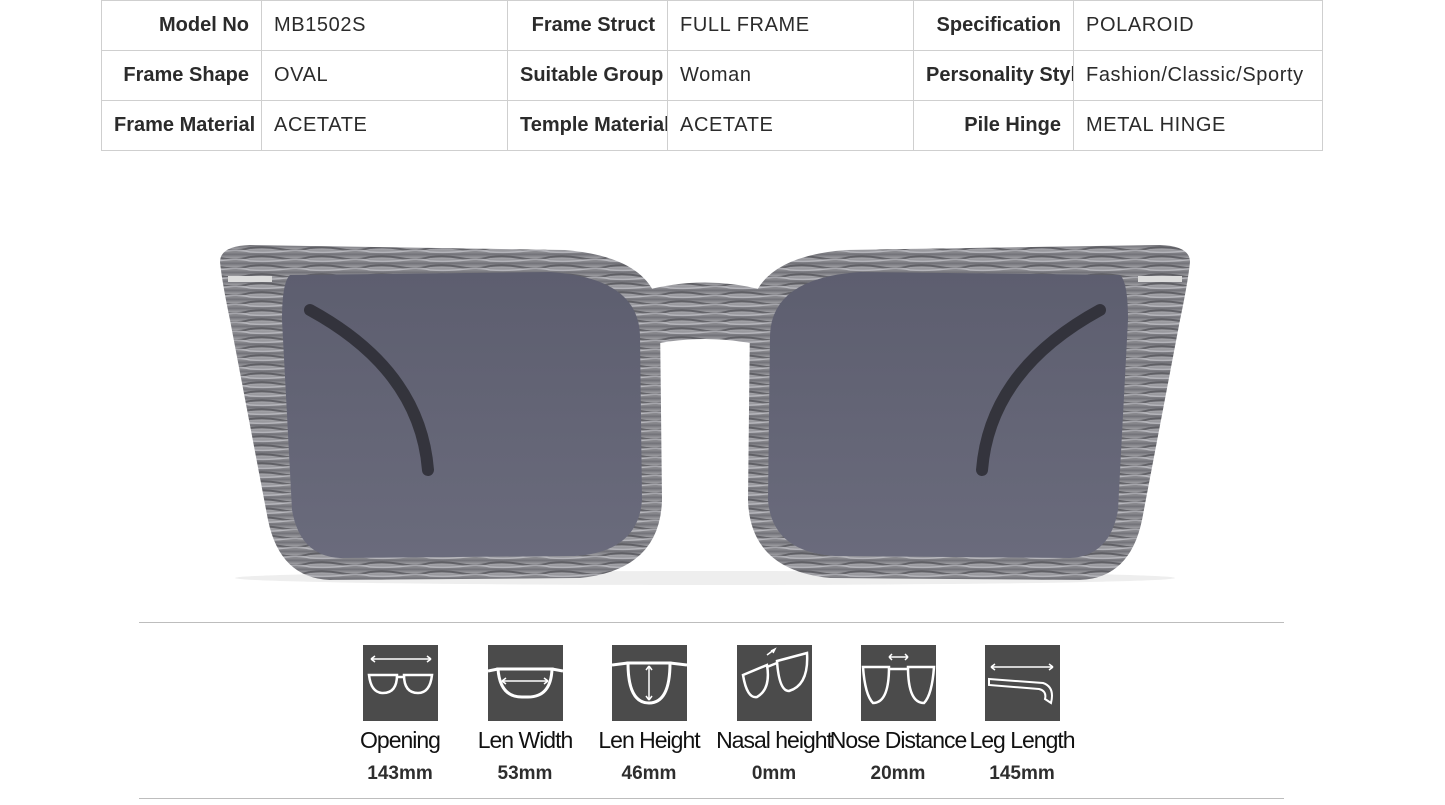 The height and width of the screenshot is (805, 1445). I want to click on nasal-height-icon, so click(774, 683).